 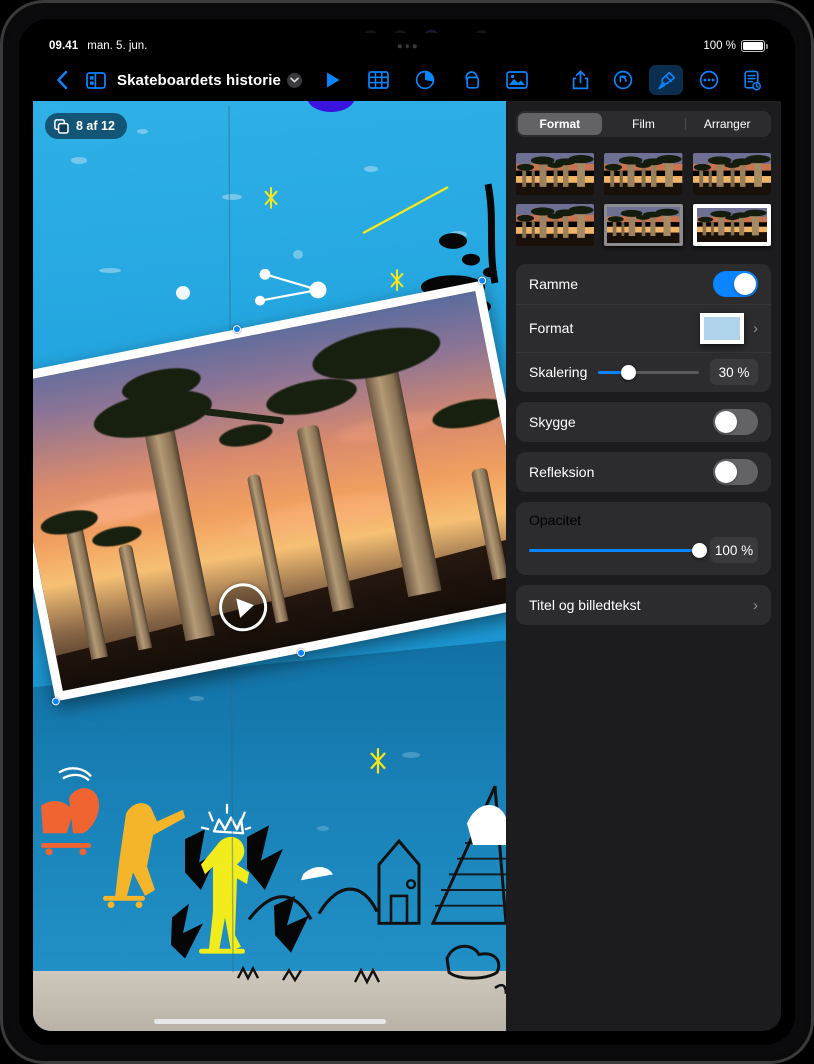 What do you see at coordinates (719, 46) in the screenshot?
I see `battery-percent-label: 100 %` at bounding box center [719, 46].